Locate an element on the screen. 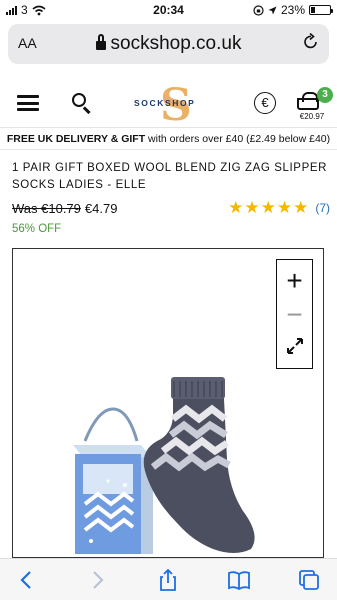  address-bar: AA sockshop.co.uk is located at coordinates (168, 44).